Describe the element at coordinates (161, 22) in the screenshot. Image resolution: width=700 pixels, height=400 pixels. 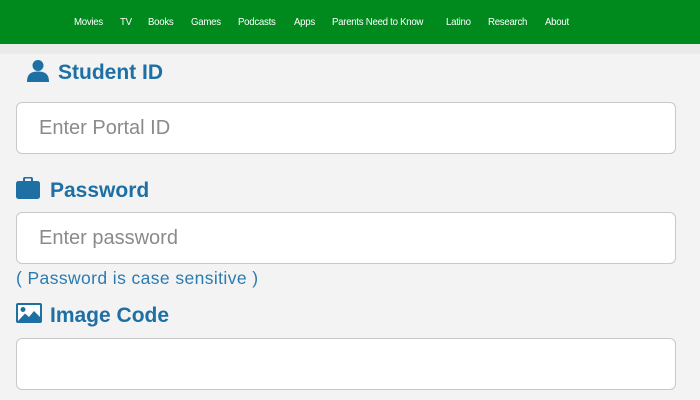
I see `nav-link-books: Books` at that location.